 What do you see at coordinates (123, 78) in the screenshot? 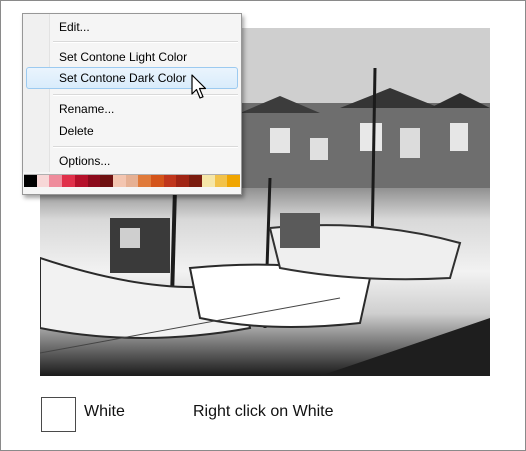
I see `menu-item-label: Set Contone Dark Color` at bounding box center [123, 78].